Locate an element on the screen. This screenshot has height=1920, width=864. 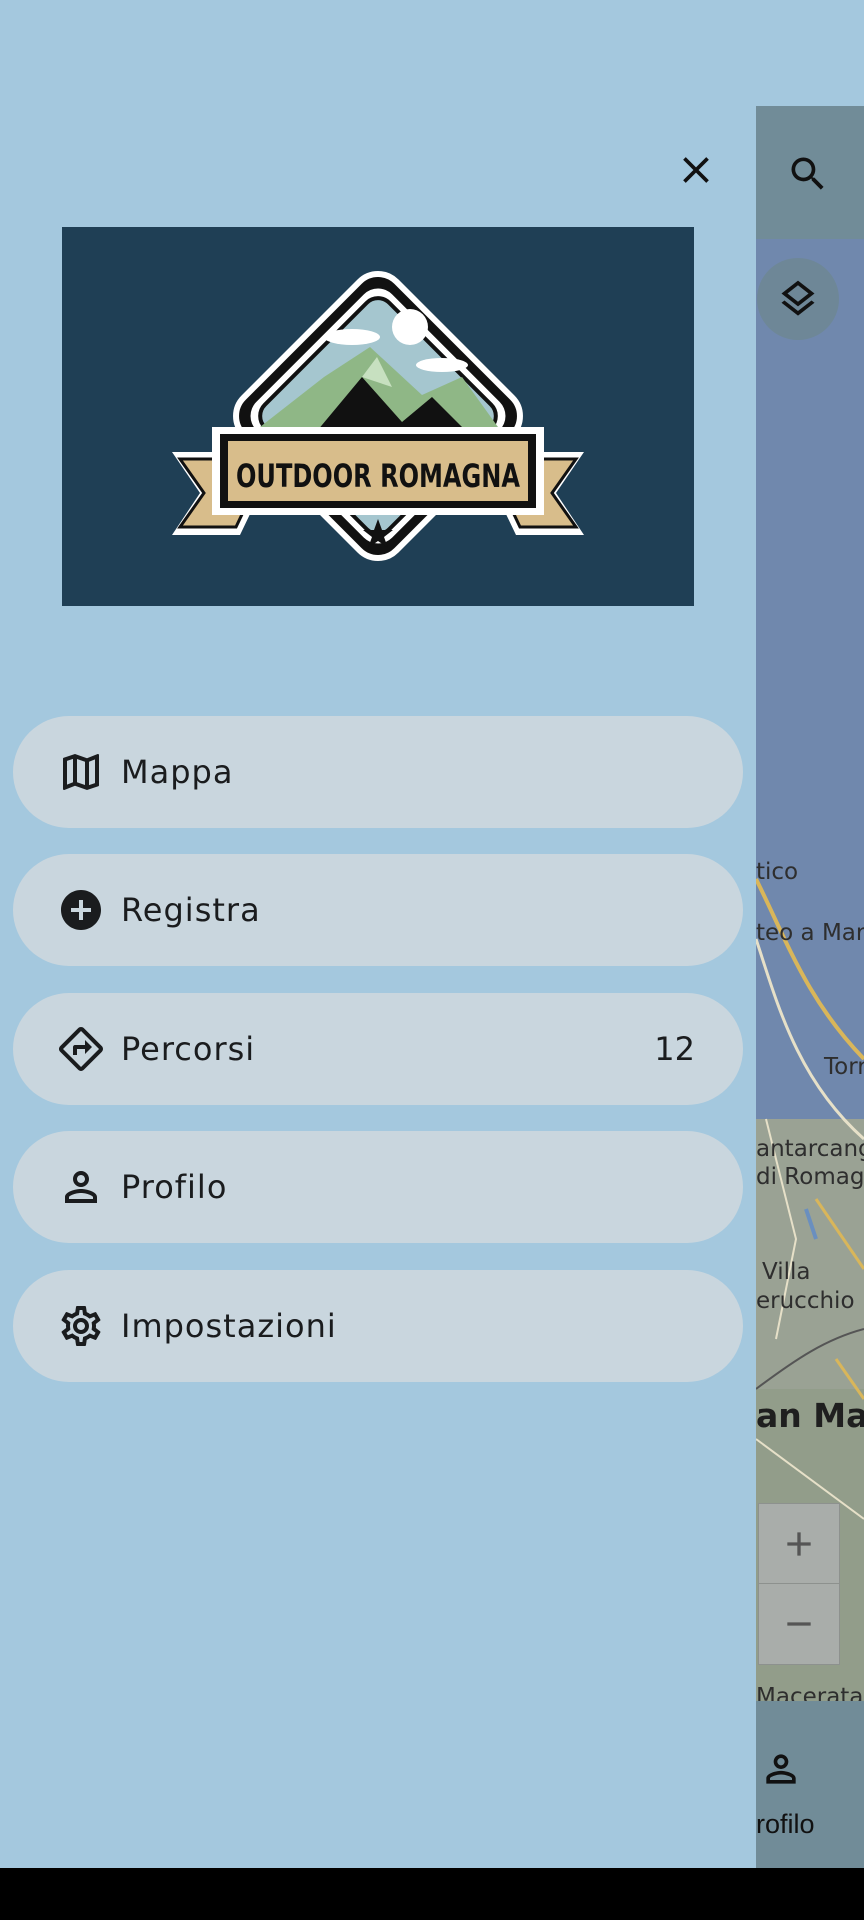
search-button is located at coordinates (808, 174).